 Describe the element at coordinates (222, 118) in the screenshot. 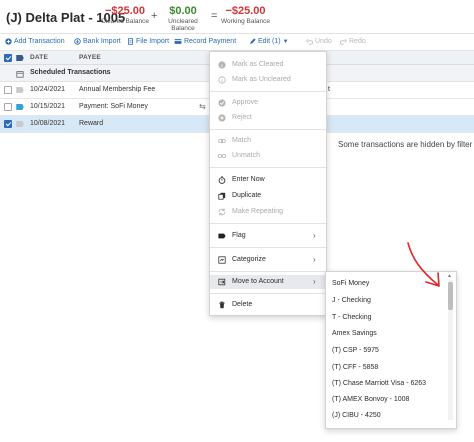

I see `x-circle-icon` at that location.